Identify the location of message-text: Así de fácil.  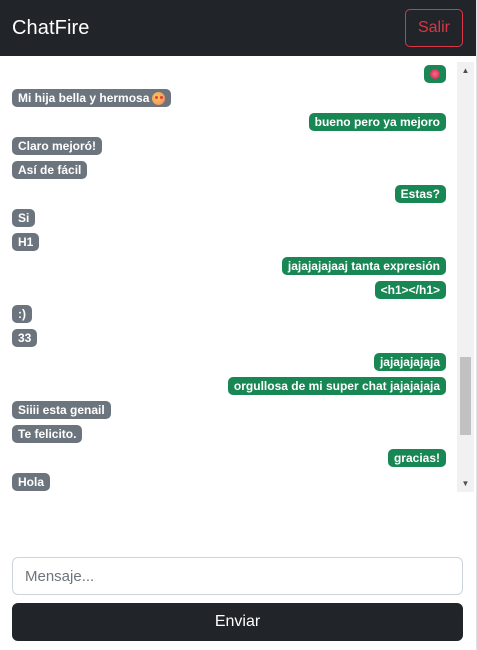
(50, 170).